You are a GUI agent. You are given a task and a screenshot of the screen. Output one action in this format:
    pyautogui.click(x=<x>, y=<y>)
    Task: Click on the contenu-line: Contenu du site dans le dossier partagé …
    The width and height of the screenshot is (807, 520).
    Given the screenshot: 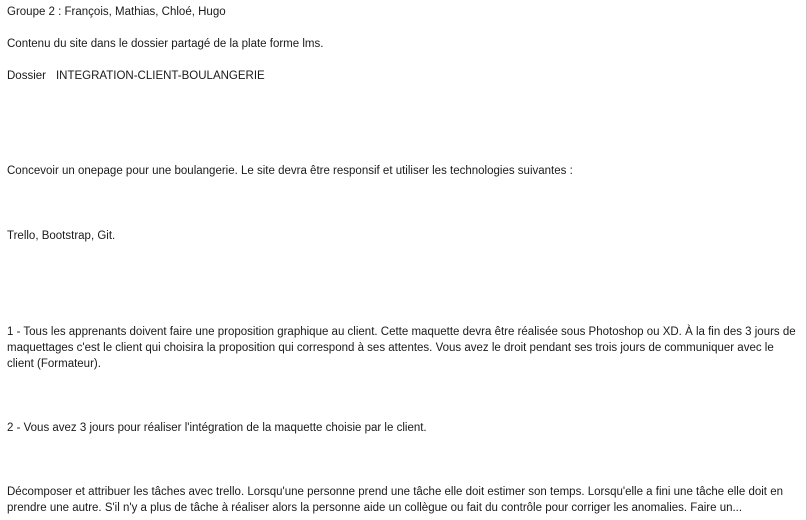 What is the action you would take?
    pyautogui.click(x=165, y=44)
    